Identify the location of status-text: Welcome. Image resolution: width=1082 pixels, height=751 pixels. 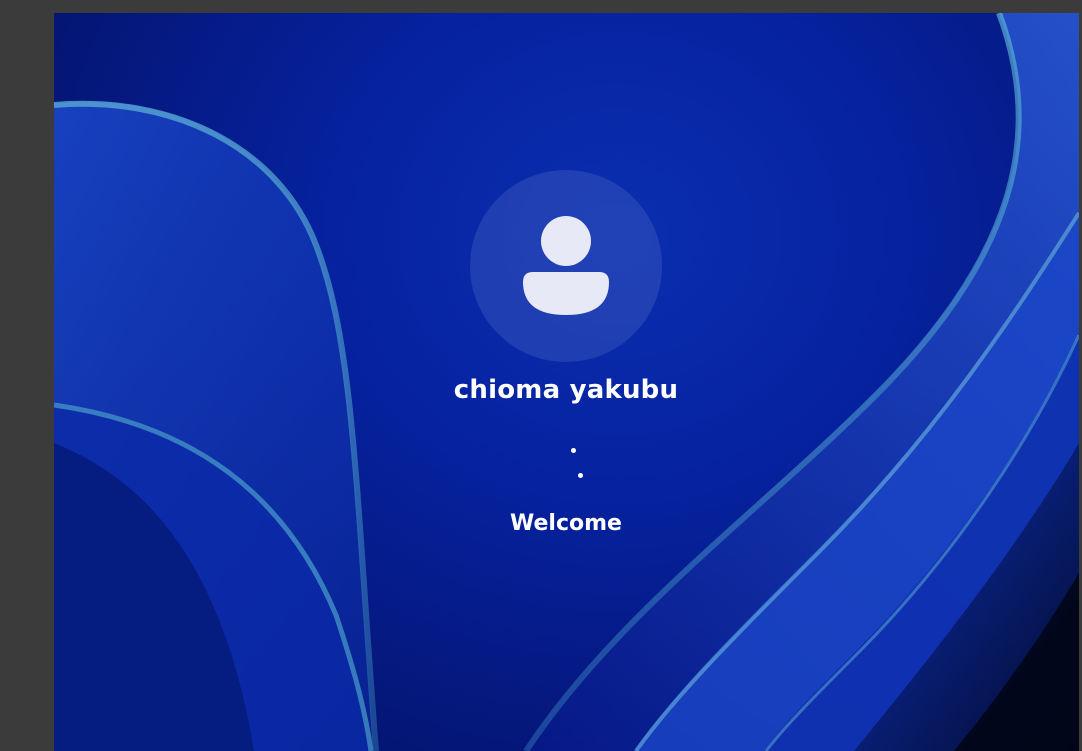
(566, 523).